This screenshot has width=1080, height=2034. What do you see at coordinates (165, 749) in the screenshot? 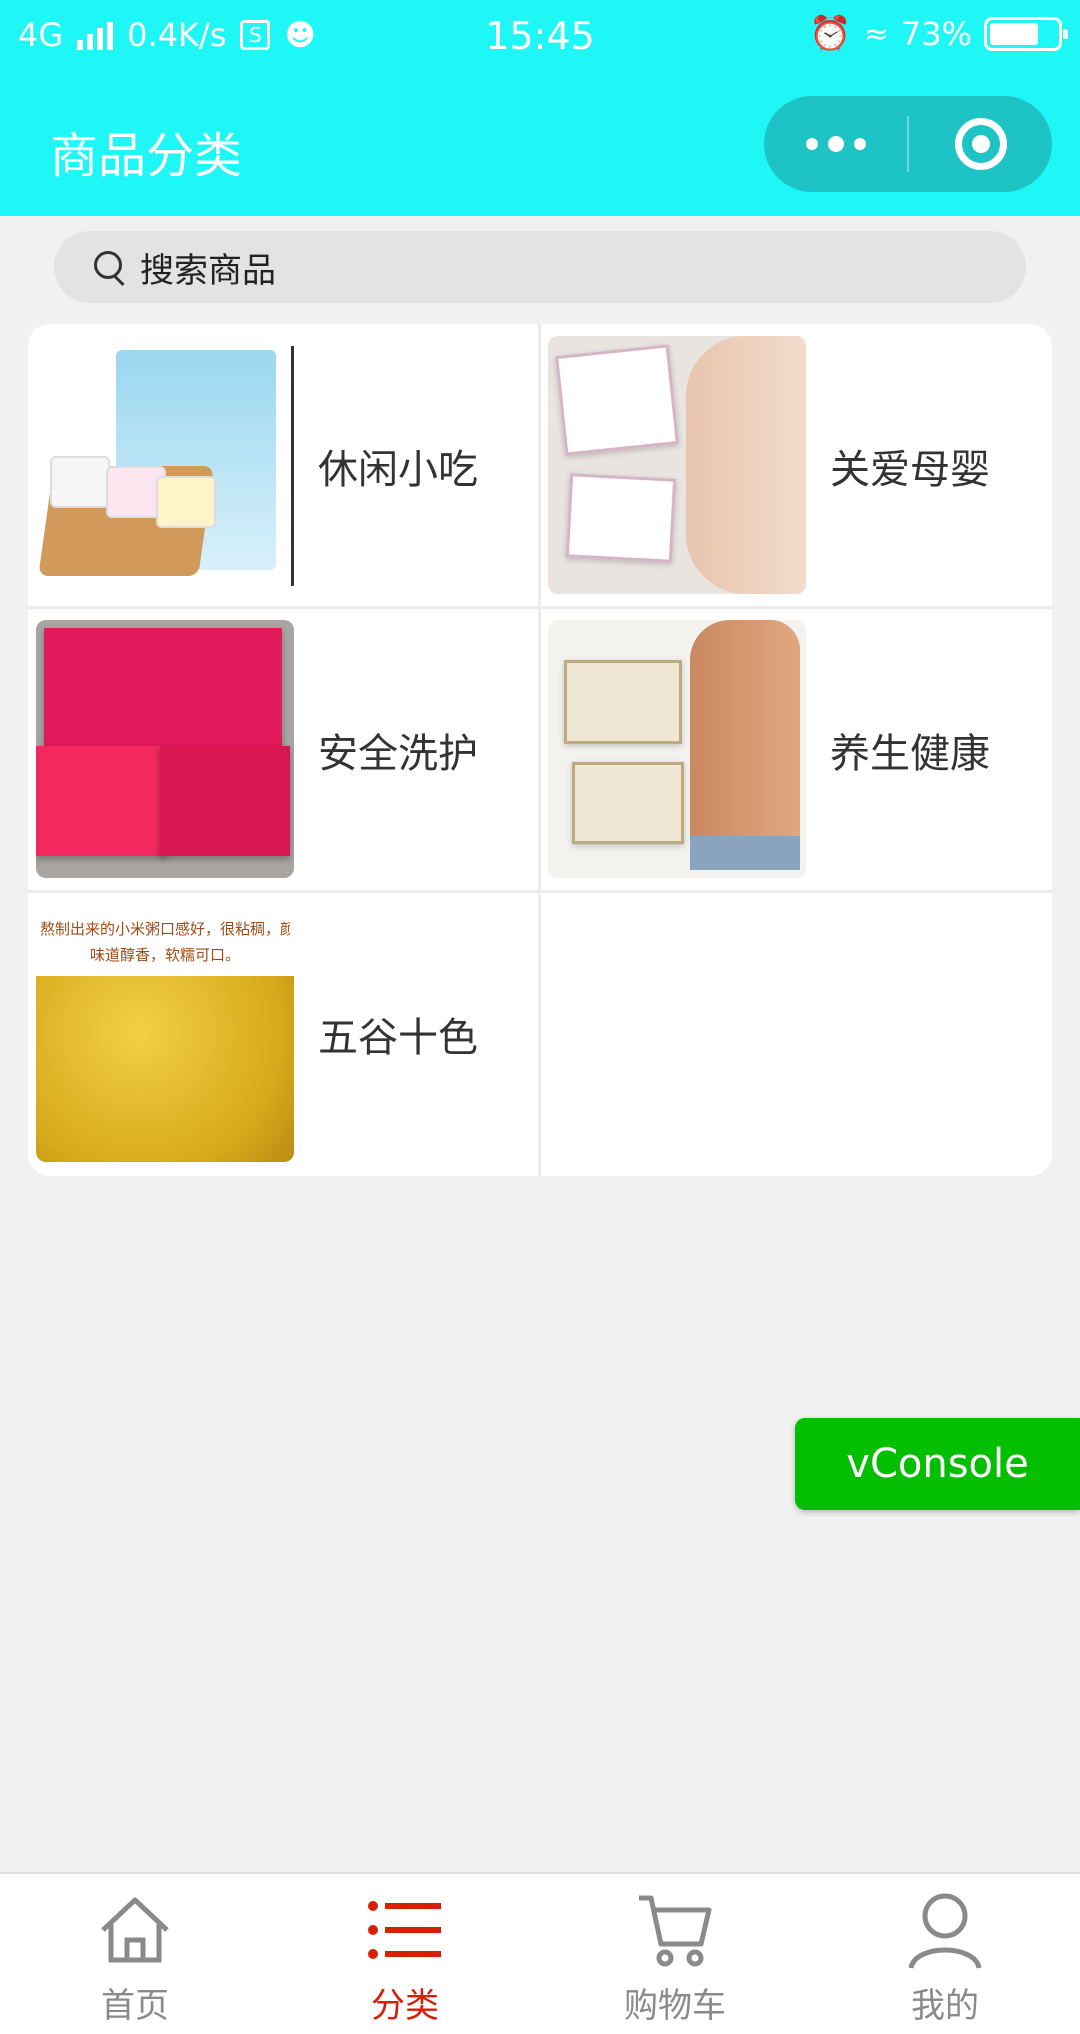
I see `wash-care-image` at bounding box center [165, 749].